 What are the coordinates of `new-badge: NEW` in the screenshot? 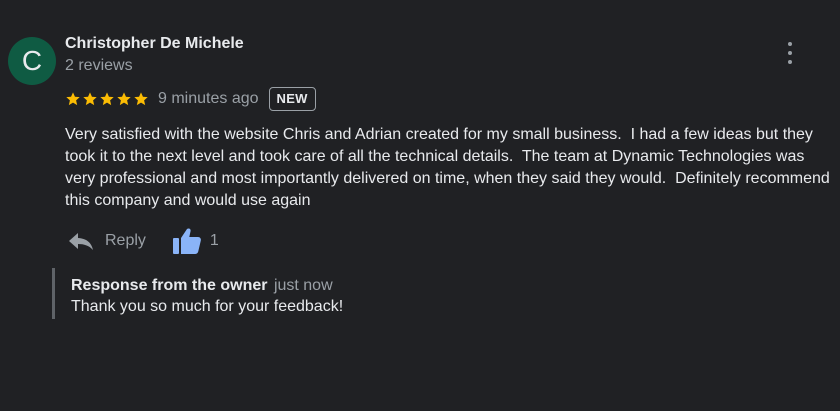 It's located at (292, 99).